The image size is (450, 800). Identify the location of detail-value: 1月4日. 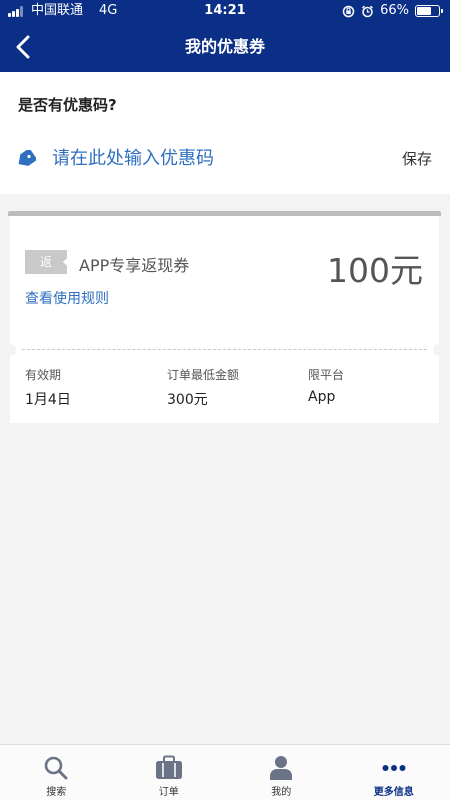
(48, 400).